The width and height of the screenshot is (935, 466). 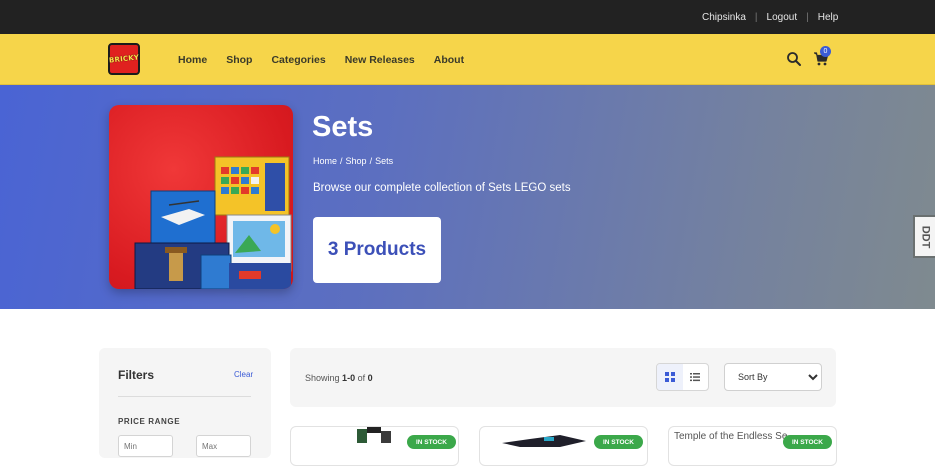 I want to click on nav-item-about: About, so click(x=449, y=60).